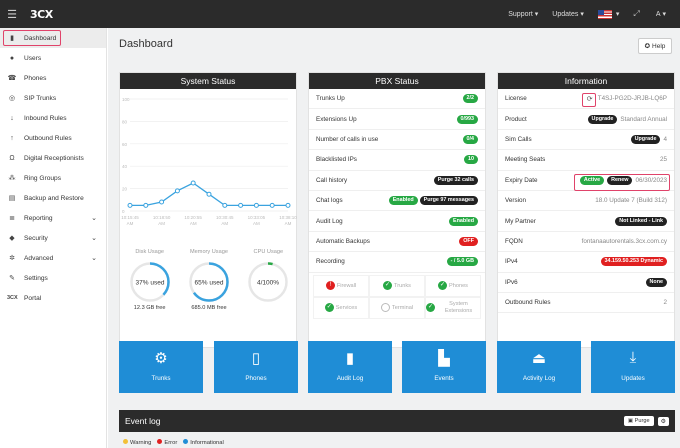  Describe the element at coordinates (149, 252) in the screenshot. I see `disk-usage-label: Disk Usage` at that location.